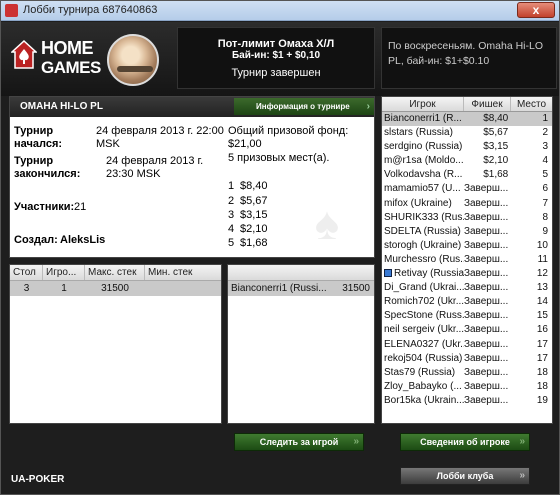  I want to click on title-bar: Лобби турнира 687640863 x, so click(280, 11).